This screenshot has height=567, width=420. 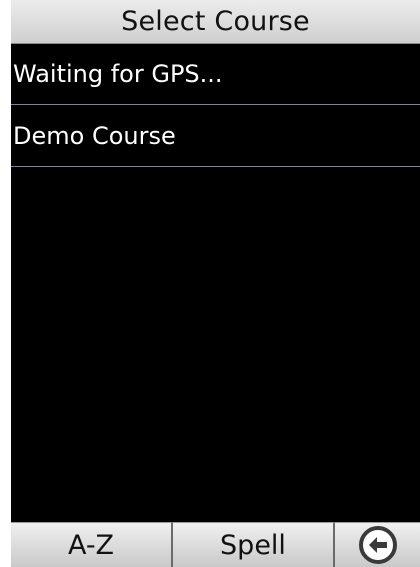 I want to click on left-gutter, so click(x=5, y=283).